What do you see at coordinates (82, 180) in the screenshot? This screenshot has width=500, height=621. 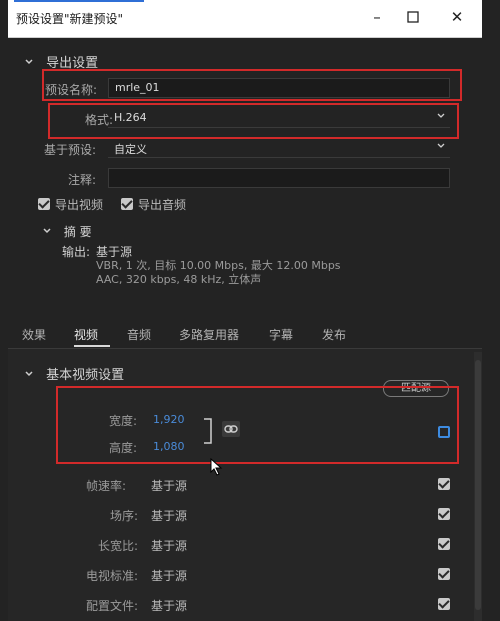 I see `comment-label: 注释:` at bounding box center [82, 180].